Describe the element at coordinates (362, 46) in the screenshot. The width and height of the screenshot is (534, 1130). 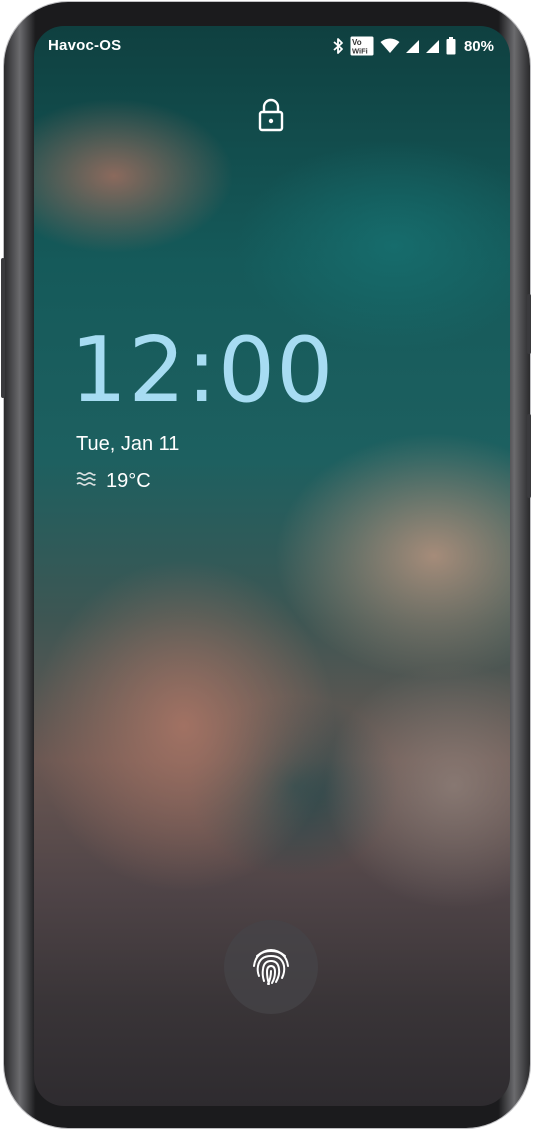
I see `volte-icon: Vo WiFi` at that location.